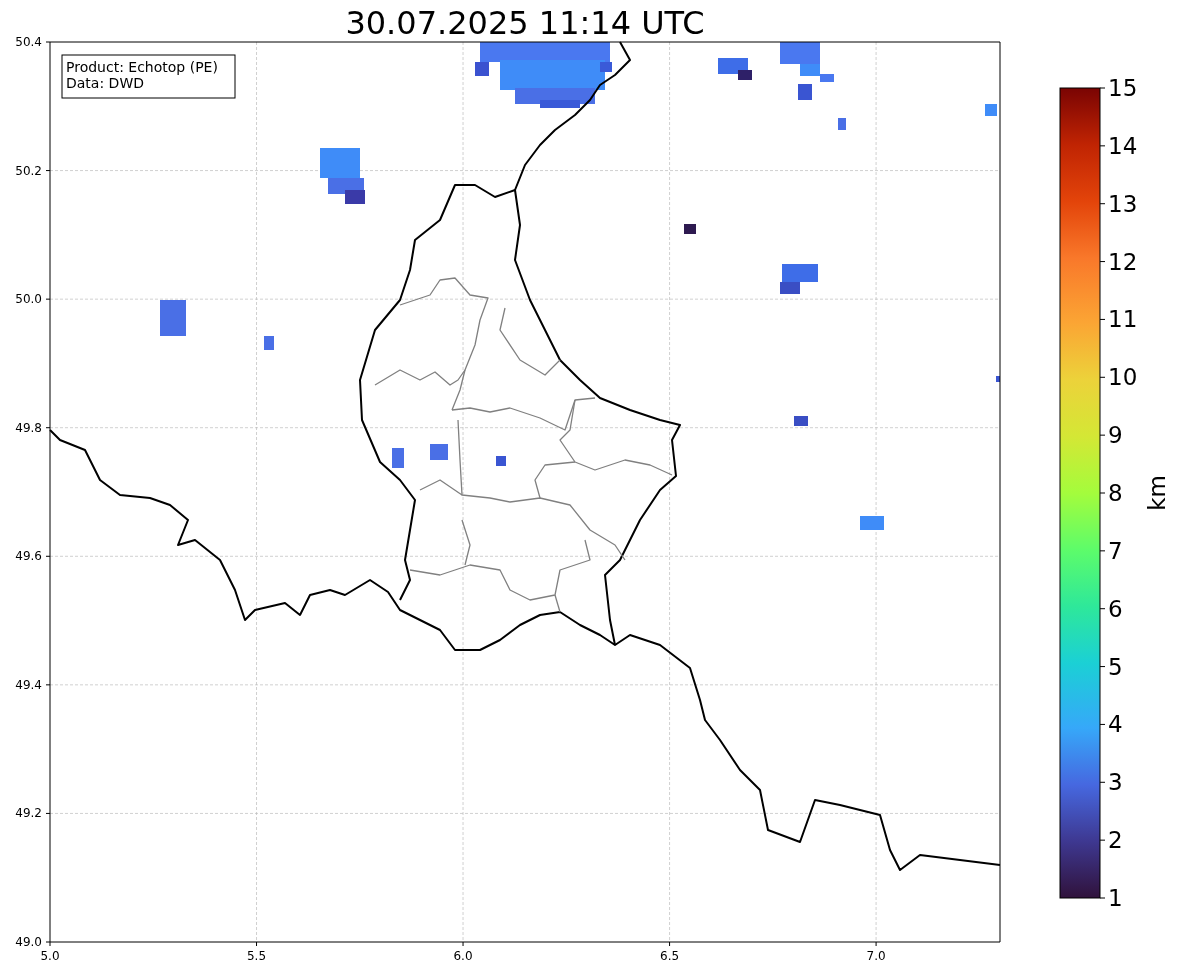 The width and height of the screenshot is (1178, 976). Describe the element at coordinates (28, 556) in the screenshot. I see `y-tick-label: 49.6` at that location.